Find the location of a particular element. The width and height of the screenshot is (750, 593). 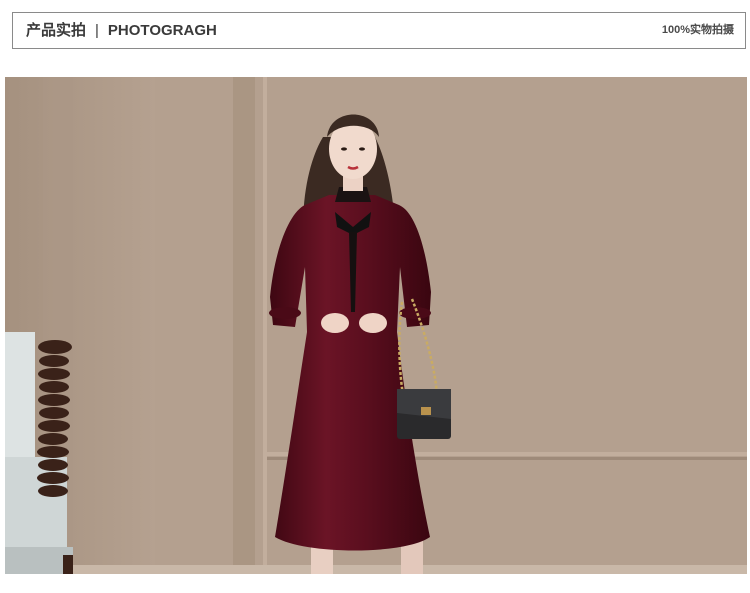

section-header: 产品实拍 | PHOTOGRAGH 100%实物拍摄 is located at coordinates (379, 30).